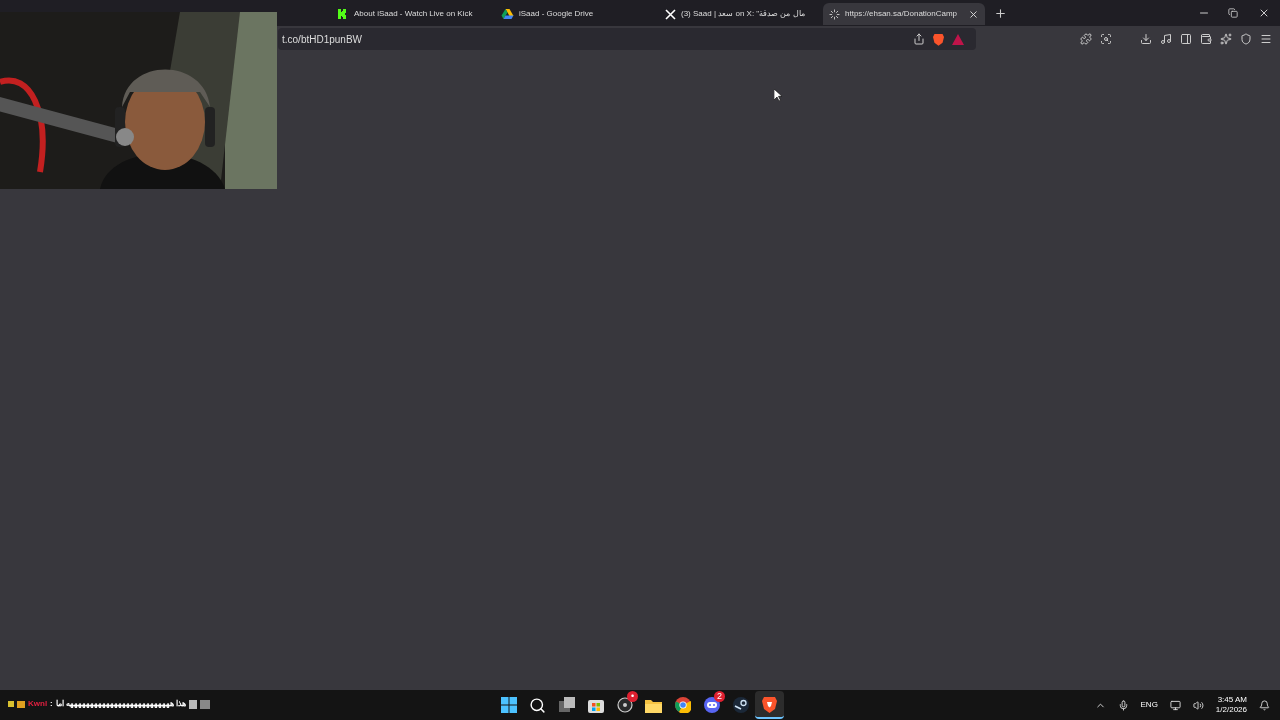 Image resolution: width=1280 pixels, height=720 pixels. I want to click on browser-tab: iSaad - Google Drive, so click(576, 14).